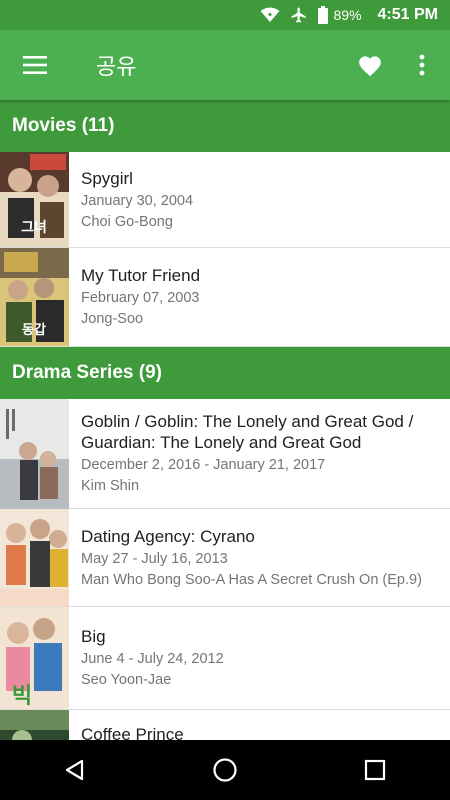 The image size is (450, 800). I want to click on section-header-drama-series: Drama Series (9), so click(225, 373).